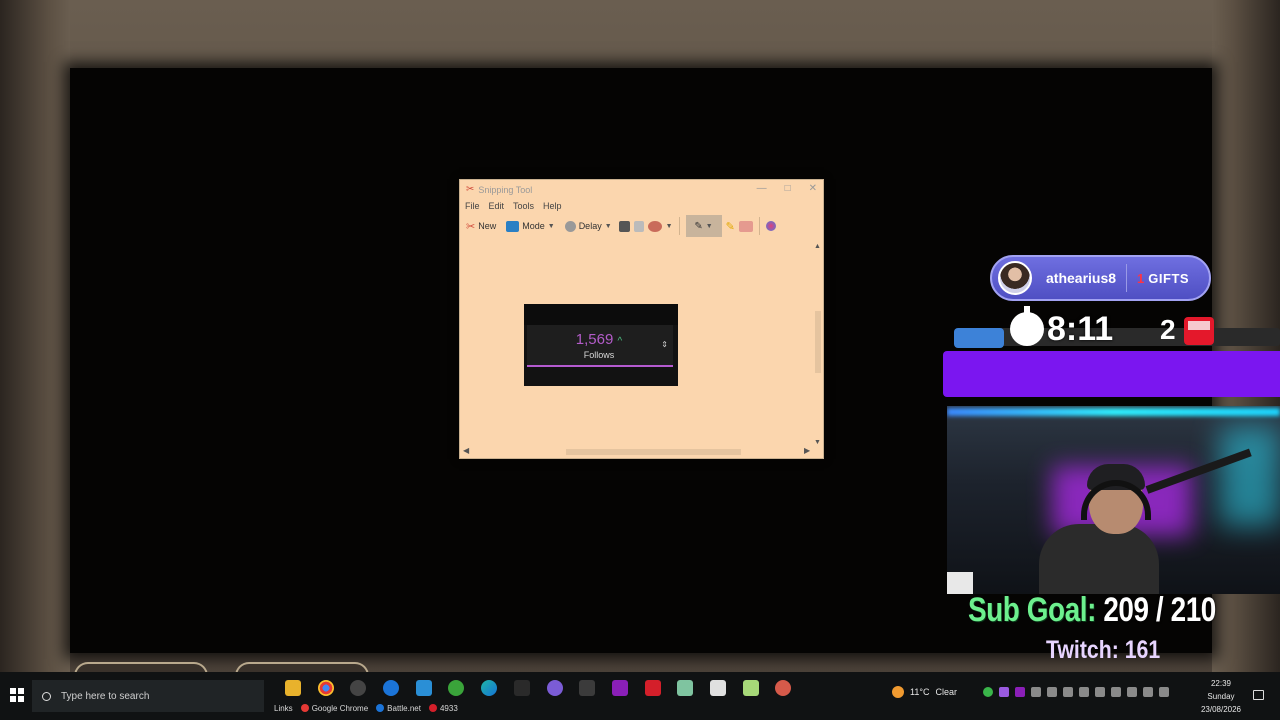 This screenshot has height=720, width=1280. I want to click on link-google-chrome: Google Chrome, so click(334, 708).